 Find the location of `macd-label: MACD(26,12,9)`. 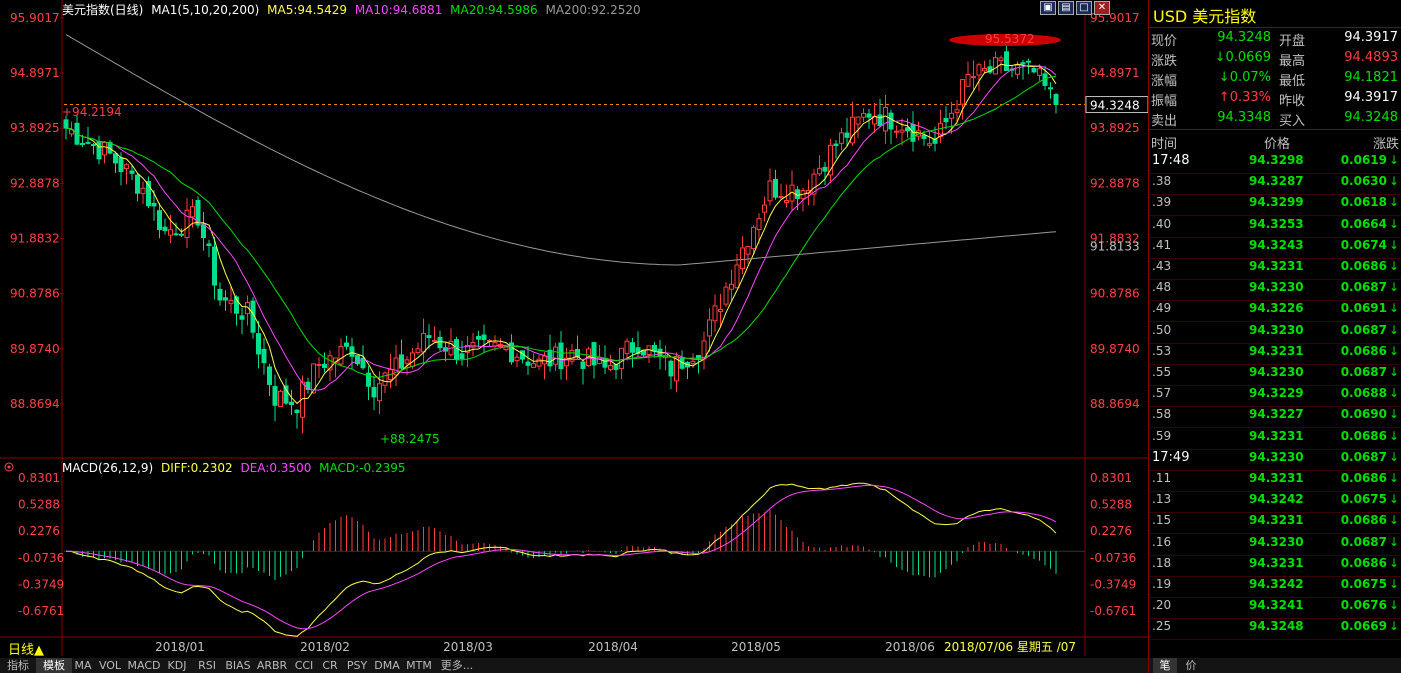

macd-label: MACD(26,12,9) is located at coordinates (107, 468).